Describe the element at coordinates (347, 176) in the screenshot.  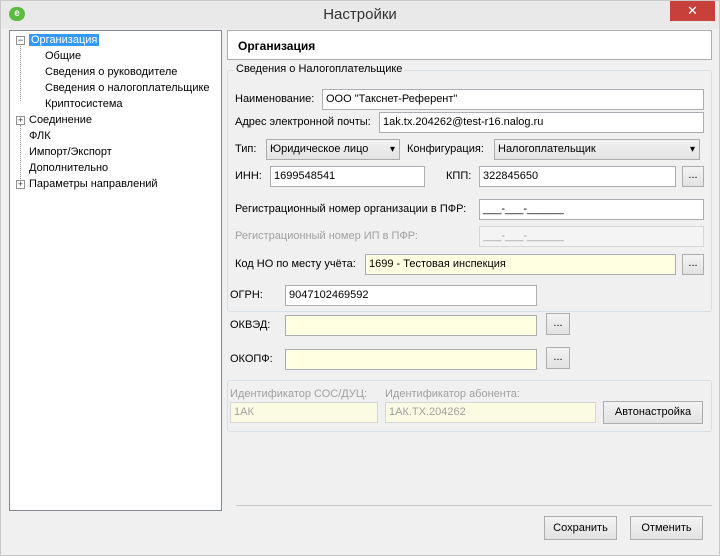
I see `inn-field: 1699548541` at that location.